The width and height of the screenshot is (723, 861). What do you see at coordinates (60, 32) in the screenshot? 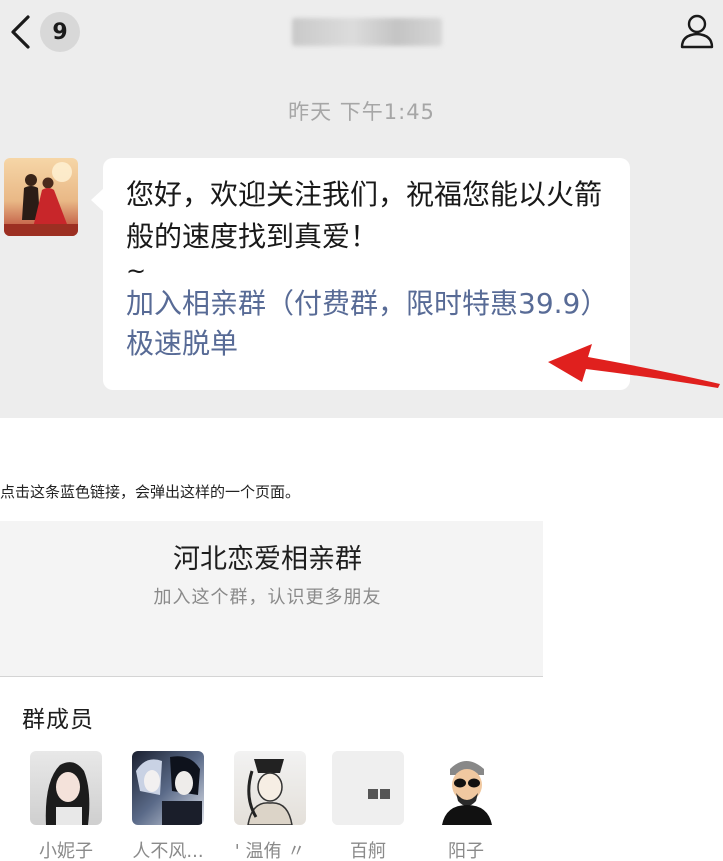
I see `unread-count-badge: 9` at bounding box center [60, 32].